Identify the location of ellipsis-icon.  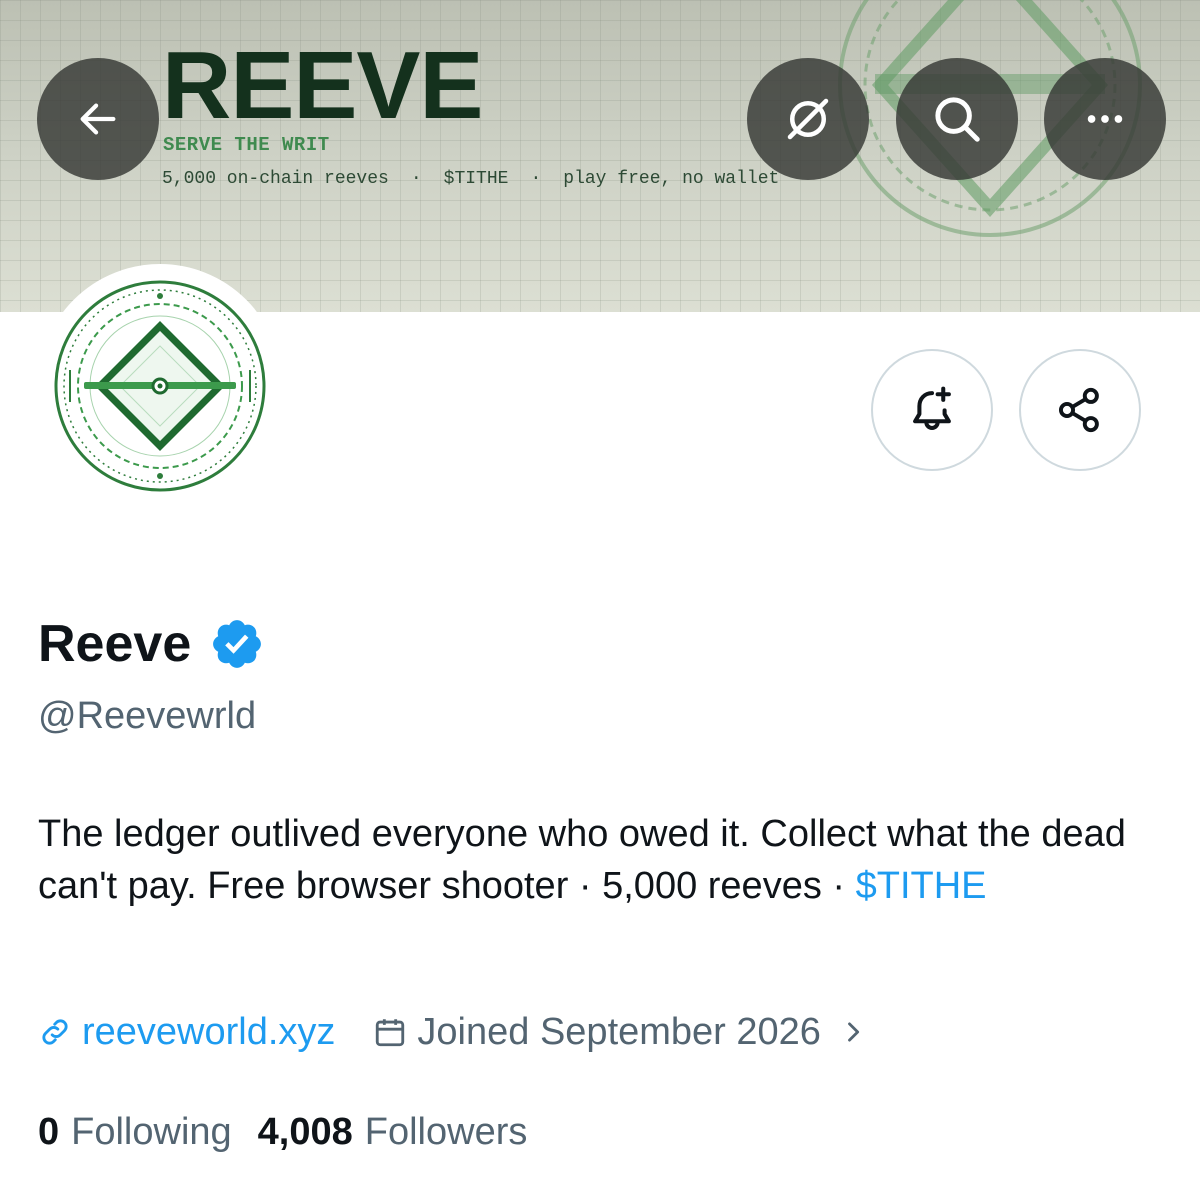
(1105, 119).